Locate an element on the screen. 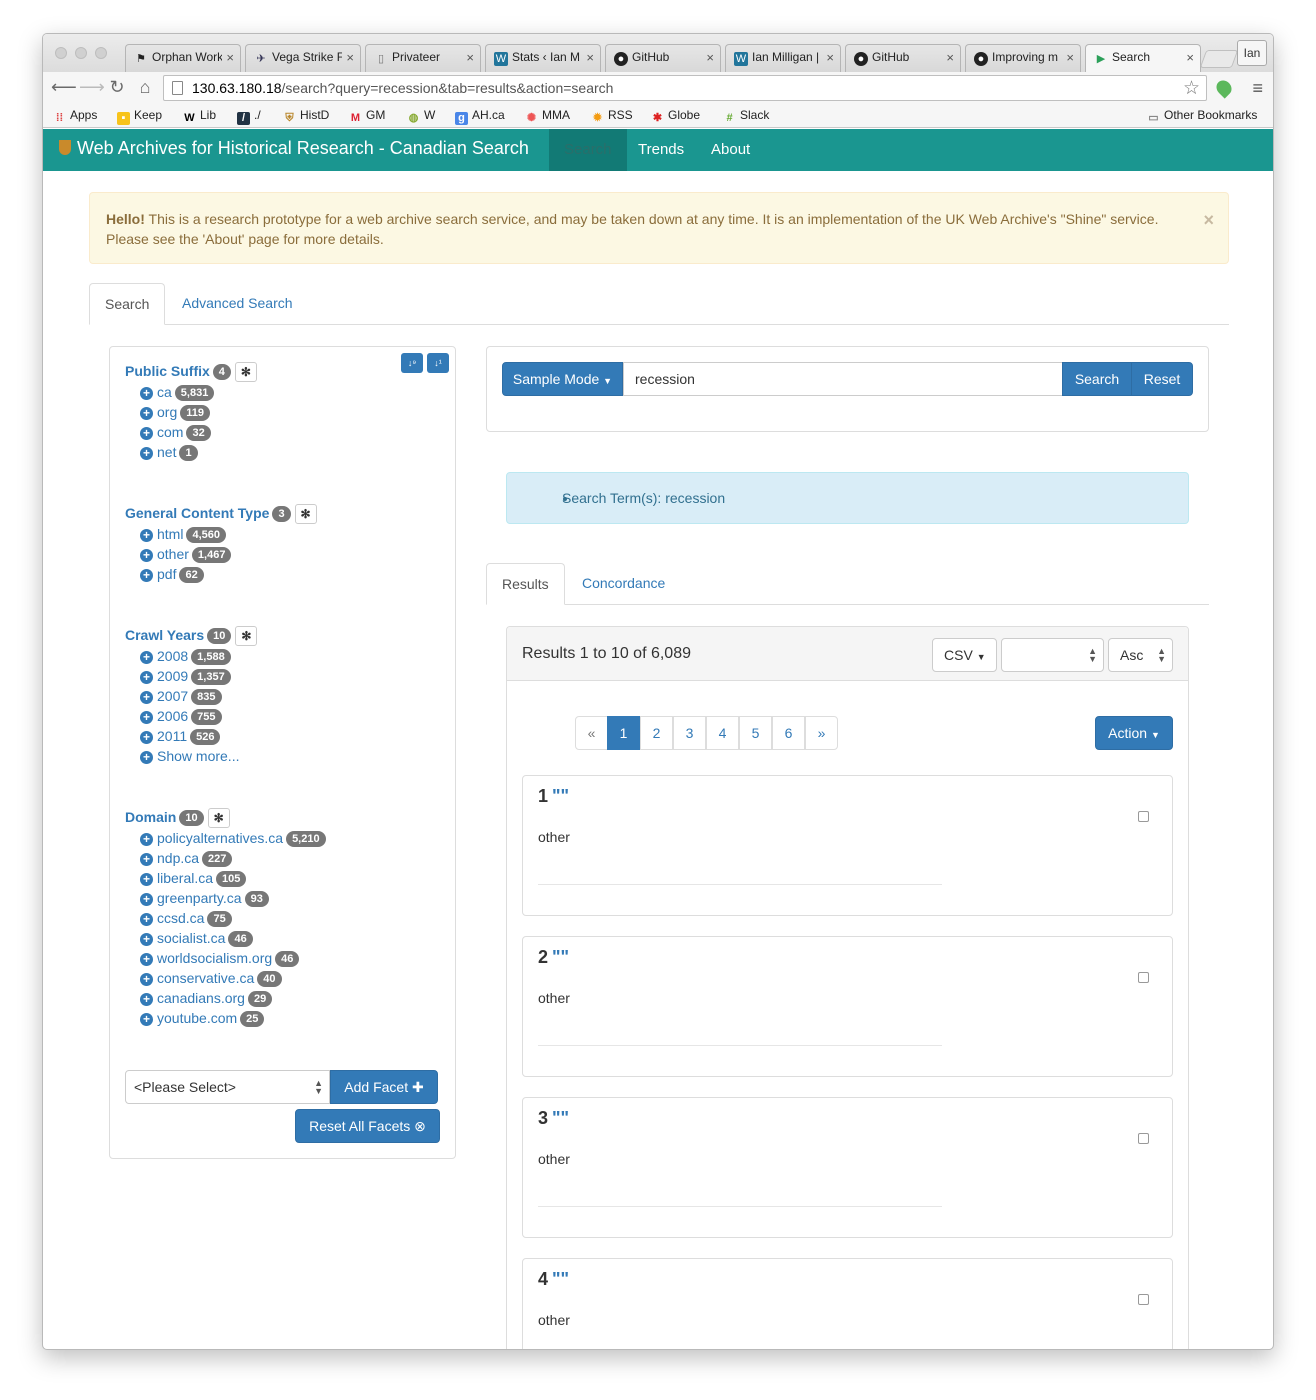  bookmark-globe: ✱ Globe is located at coordinates (675, 116).